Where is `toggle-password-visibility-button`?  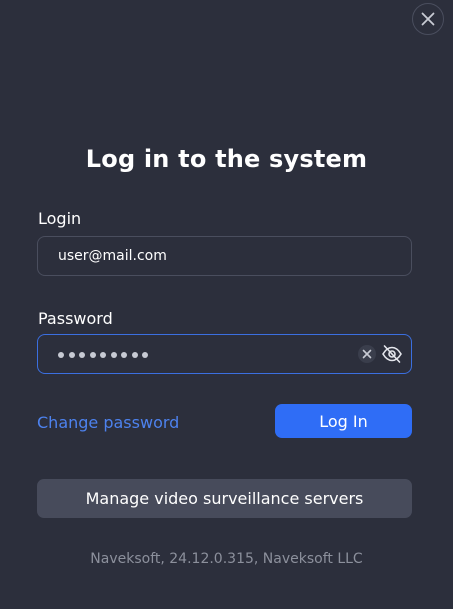
toggle-password-visibility-button is located at coordinates (392, 354).